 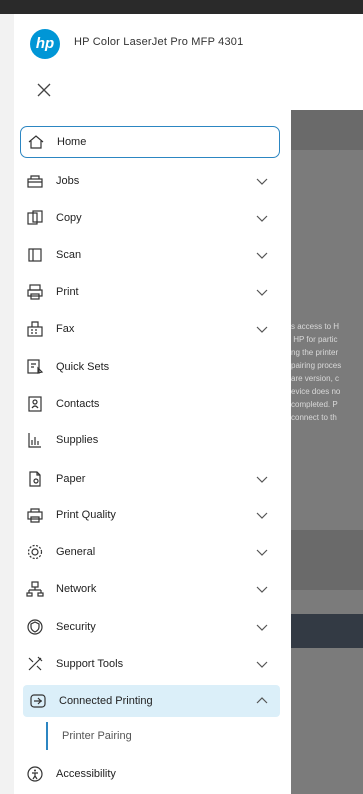 I want to click on nav-item-support-tools: Support Tools, so click(x=150, y=664).